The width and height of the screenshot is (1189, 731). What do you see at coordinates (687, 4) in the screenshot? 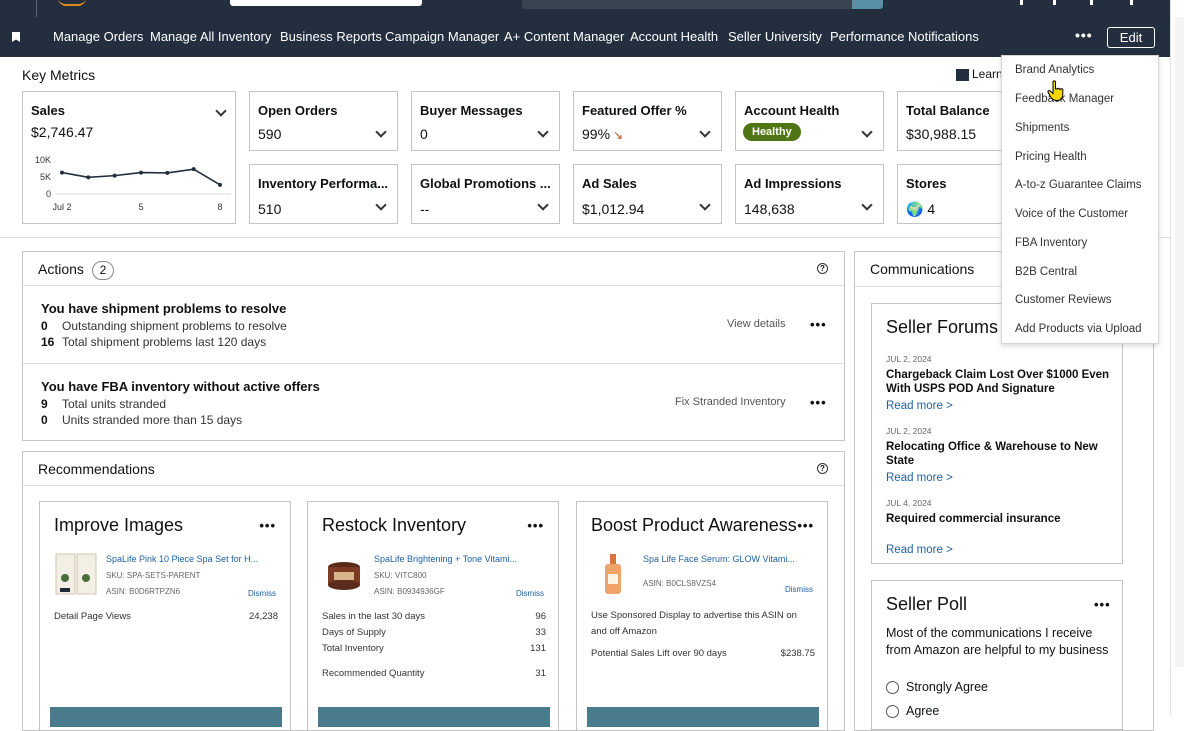
I see `search-input` at bounding box center [687, 4].